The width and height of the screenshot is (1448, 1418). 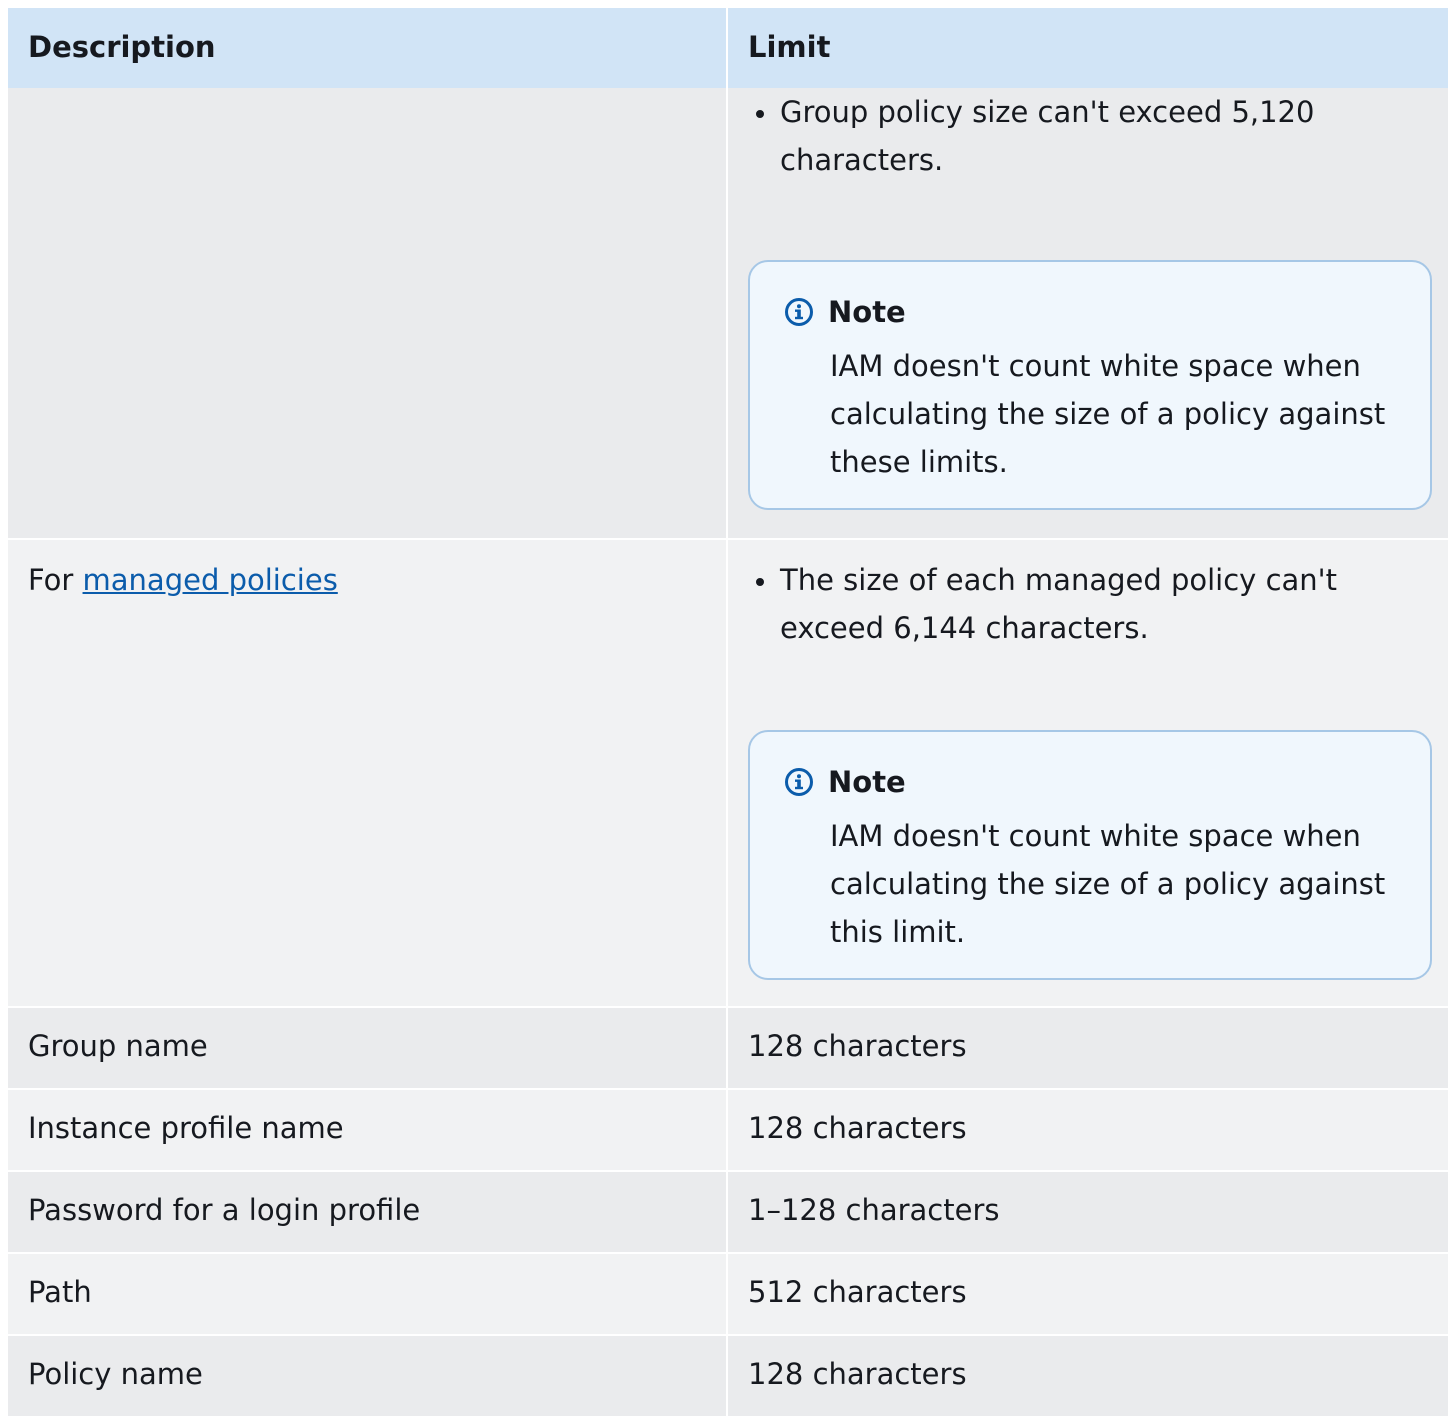 What do you see at coordinates (368, 1130) in the screenshot?
I see `row-description: Instance profile name` at bounding box center [368, 1130].